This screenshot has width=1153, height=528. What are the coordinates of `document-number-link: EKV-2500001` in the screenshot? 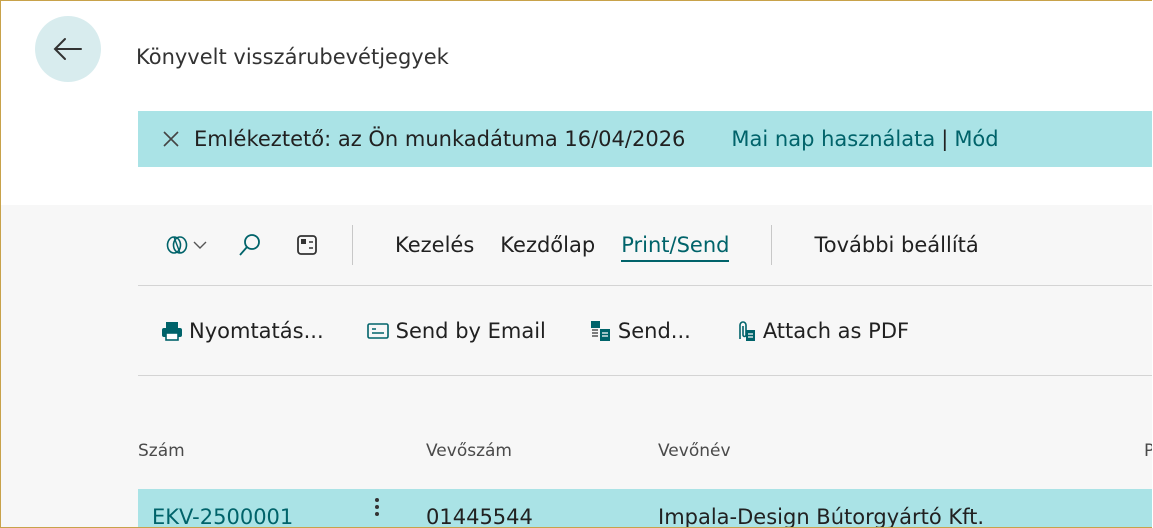 It's located at (222, 516).